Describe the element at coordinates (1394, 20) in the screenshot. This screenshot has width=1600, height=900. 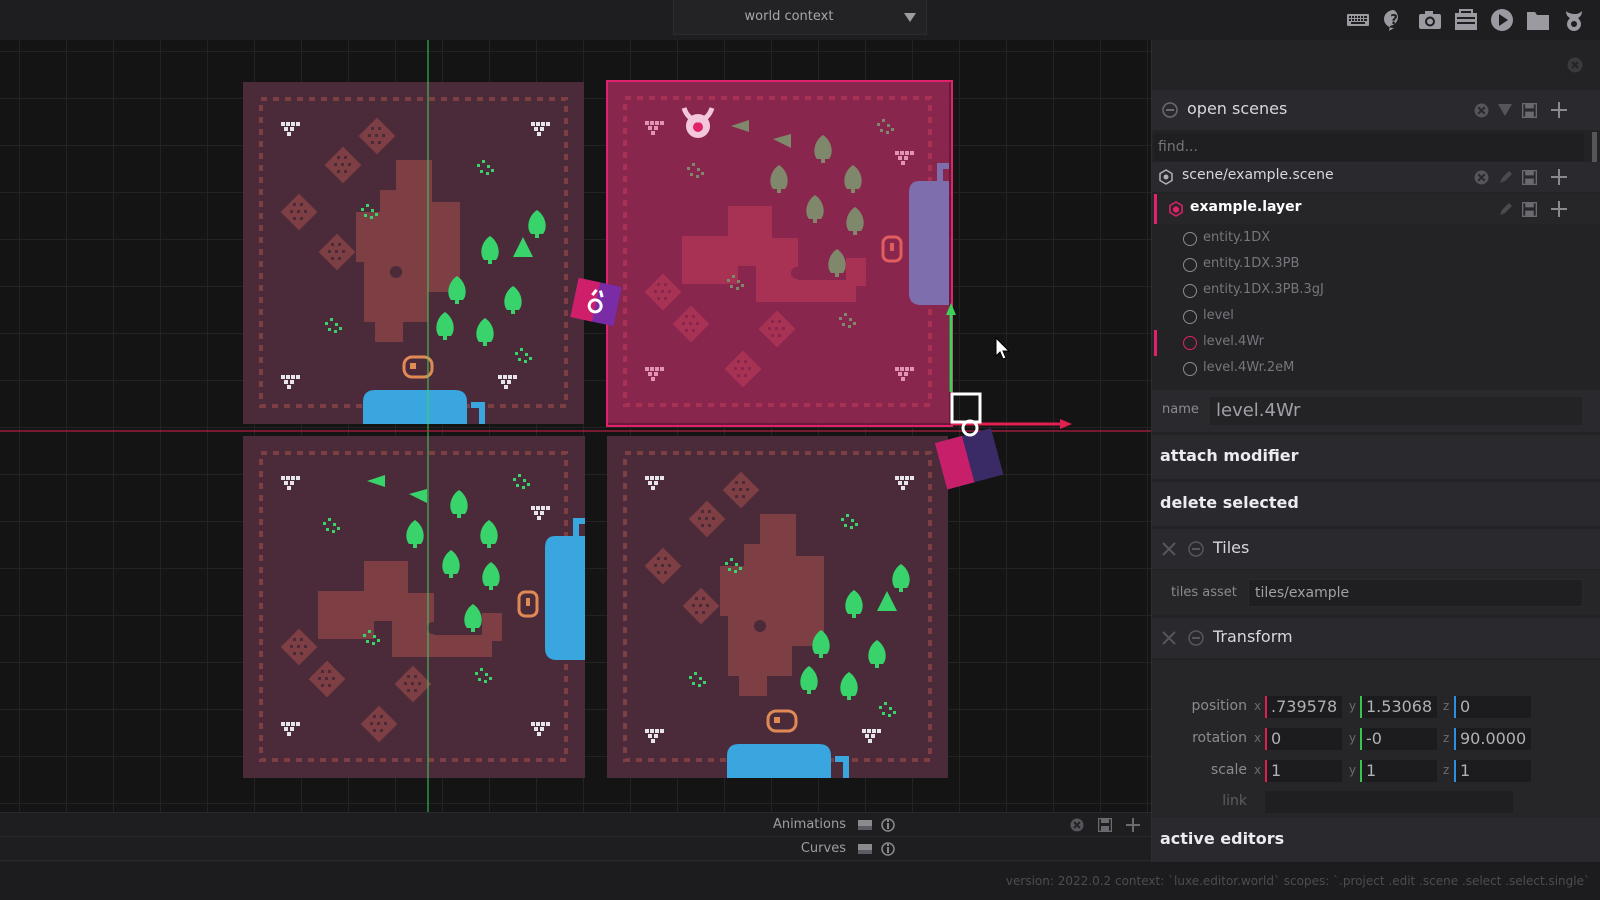
I see `help-icon: ?` at that location.